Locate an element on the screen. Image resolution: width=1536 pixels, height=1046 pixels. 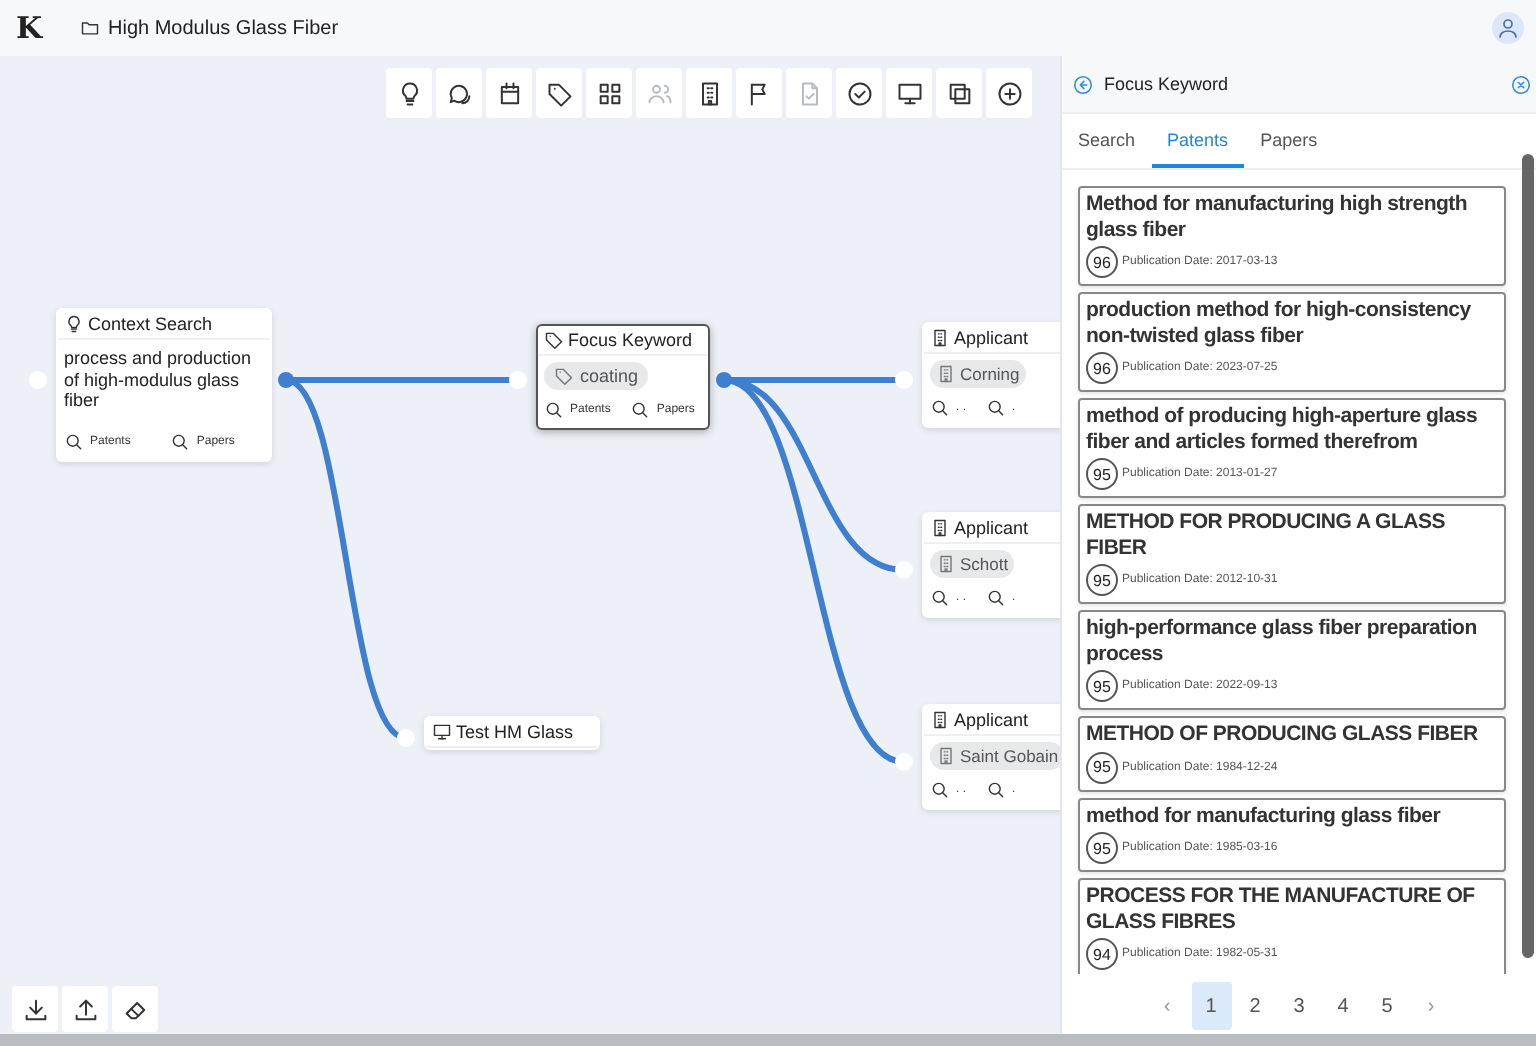
download-icon is located at coordinates (35, 1009).